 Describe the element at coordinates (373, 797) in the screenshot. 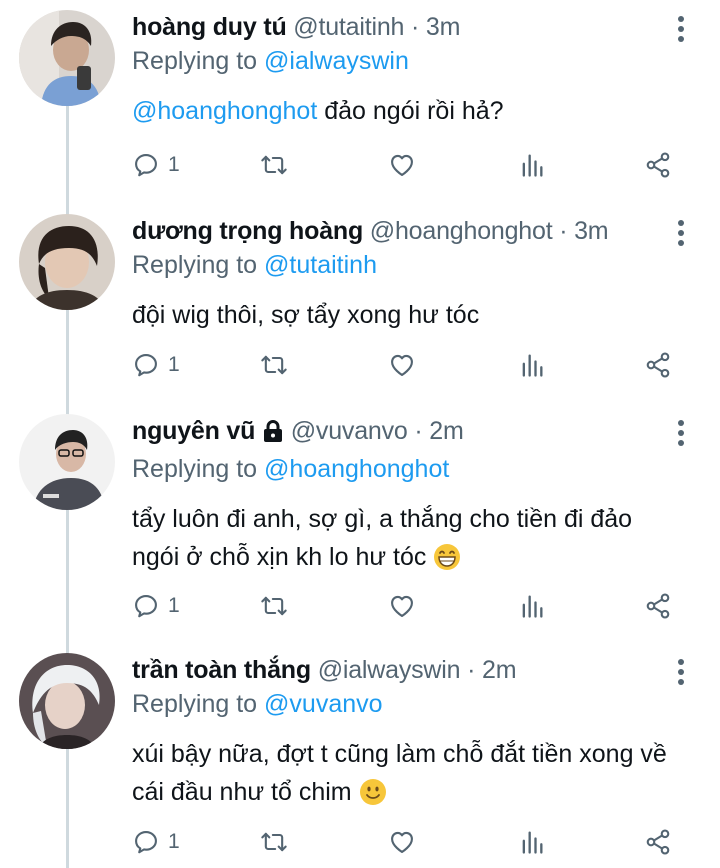

I see `slightly-smiling-face-emoji-icon` at that location.